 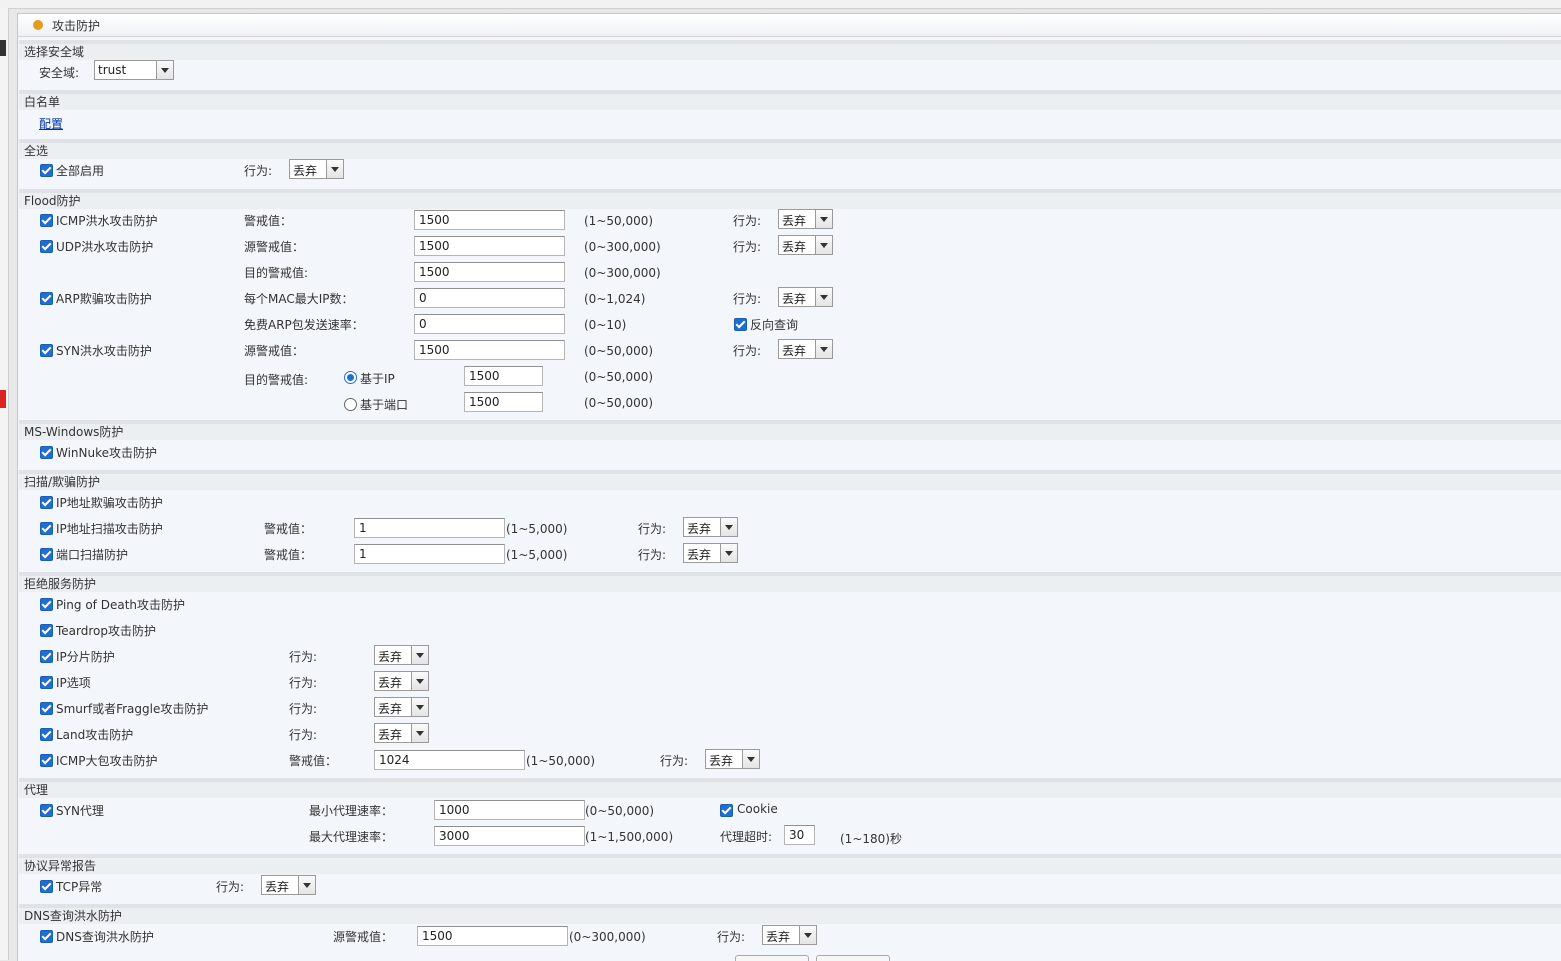 What do you see at coordinates (46, 298) in the screenshot?
I see `arp-spoof-checkbox` at bounding box center [46, 298].